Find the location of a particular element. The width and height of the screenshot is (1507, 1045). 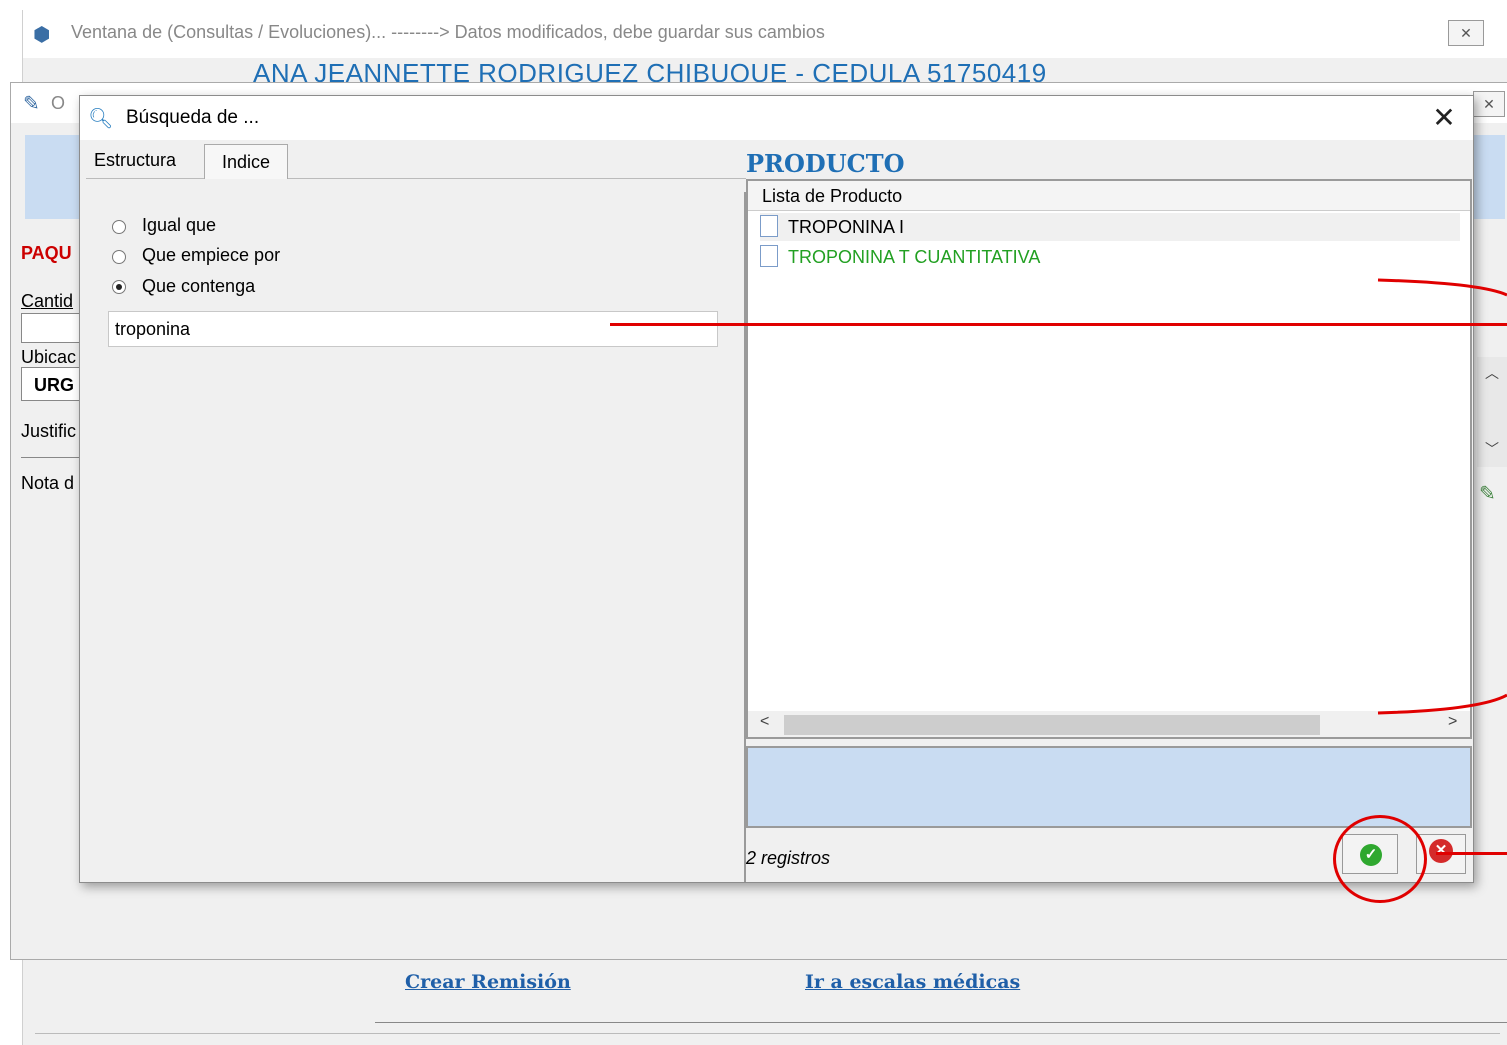

product-section-title: PRODUCTO is located at coordinates (825, 163).